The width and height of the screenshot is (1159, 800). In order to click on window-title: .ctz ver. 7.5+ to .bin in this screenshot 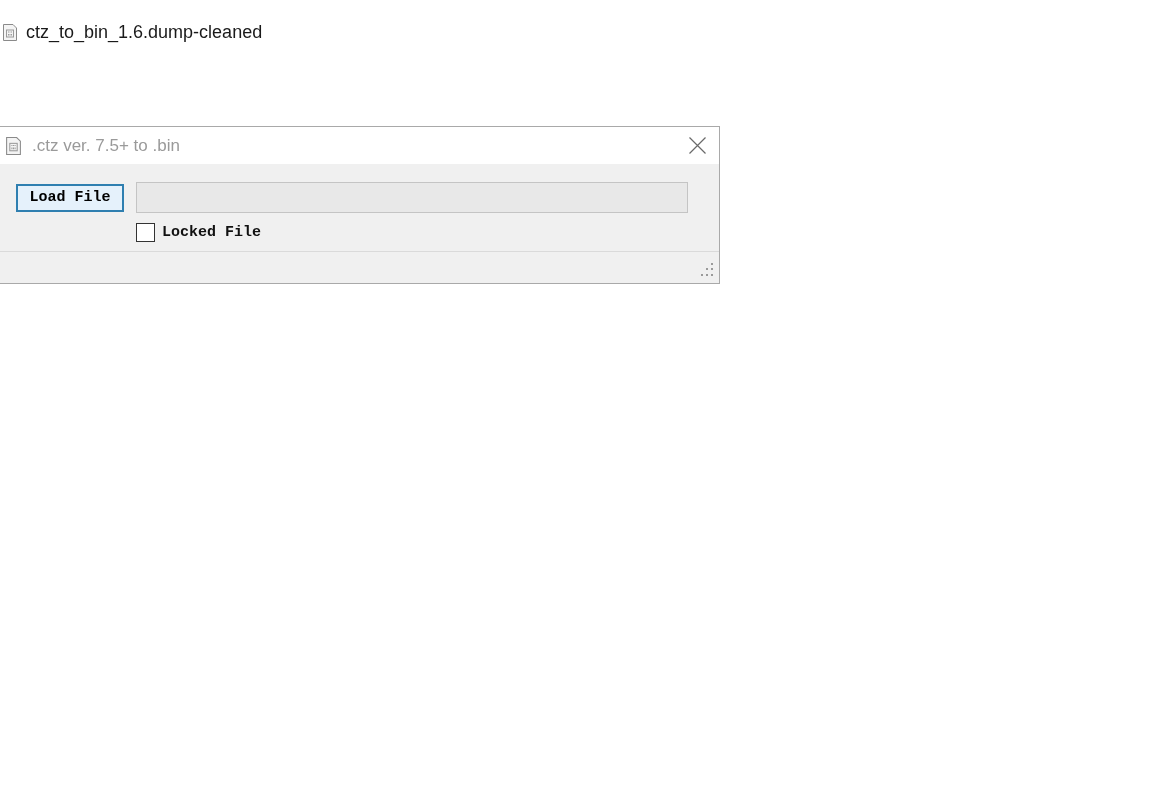, I will do `click(106, 145)`.